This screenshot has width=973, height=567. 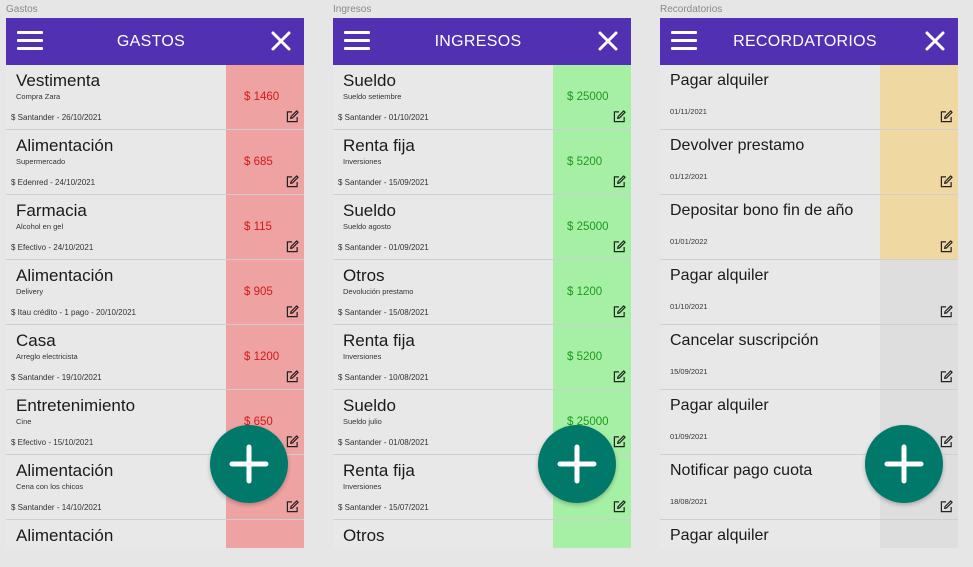 I want to click on item-date: 01/11/2021, so click(x=688, y=111).